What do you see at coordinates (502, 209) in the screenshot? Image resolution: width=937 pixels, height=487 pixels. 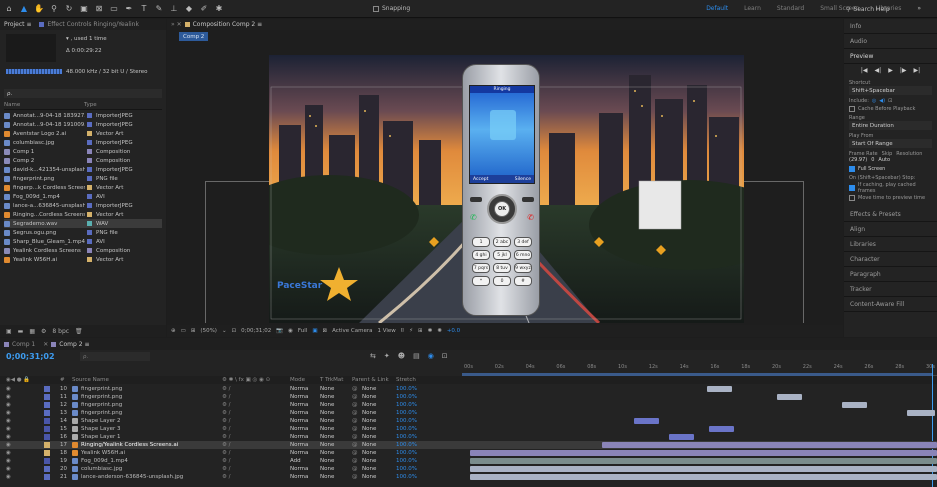 I see `ok-button: OK` at bounding box center [502, 209].